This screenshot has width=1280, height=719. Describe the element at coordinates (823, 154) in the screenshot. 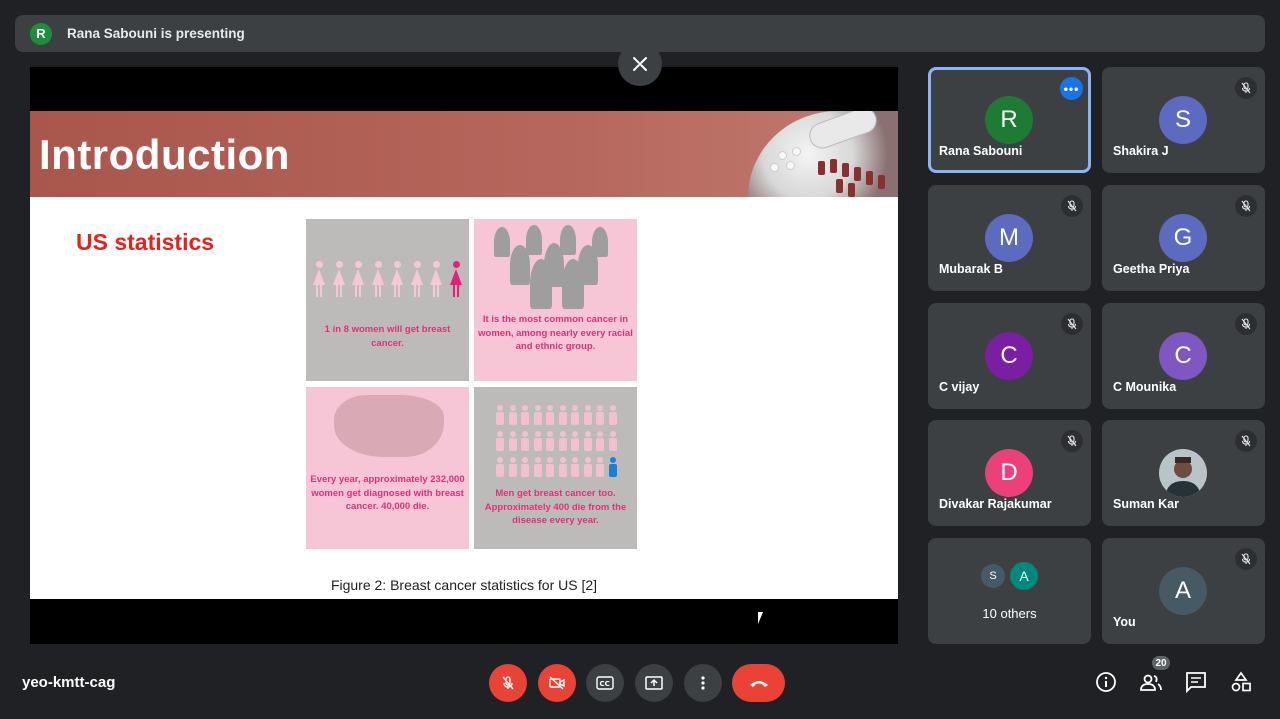

I see `pills-image` at that location.